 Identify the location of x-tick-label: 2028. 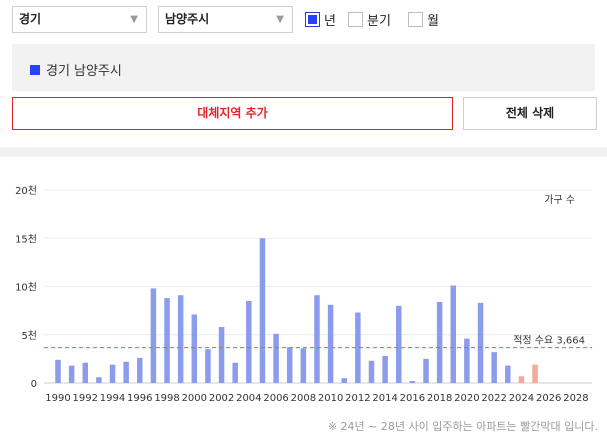
(575, 398).